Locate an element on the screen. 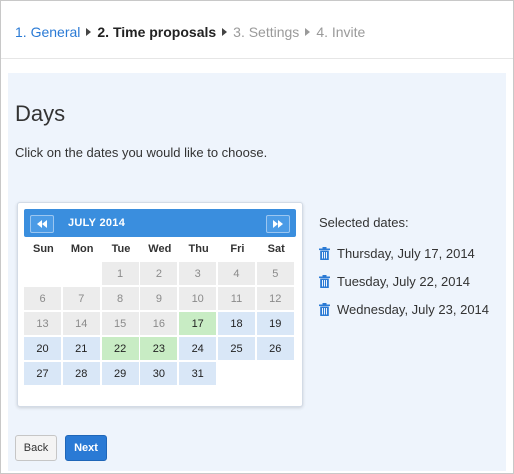  divider is located at coordinates (257, 58).